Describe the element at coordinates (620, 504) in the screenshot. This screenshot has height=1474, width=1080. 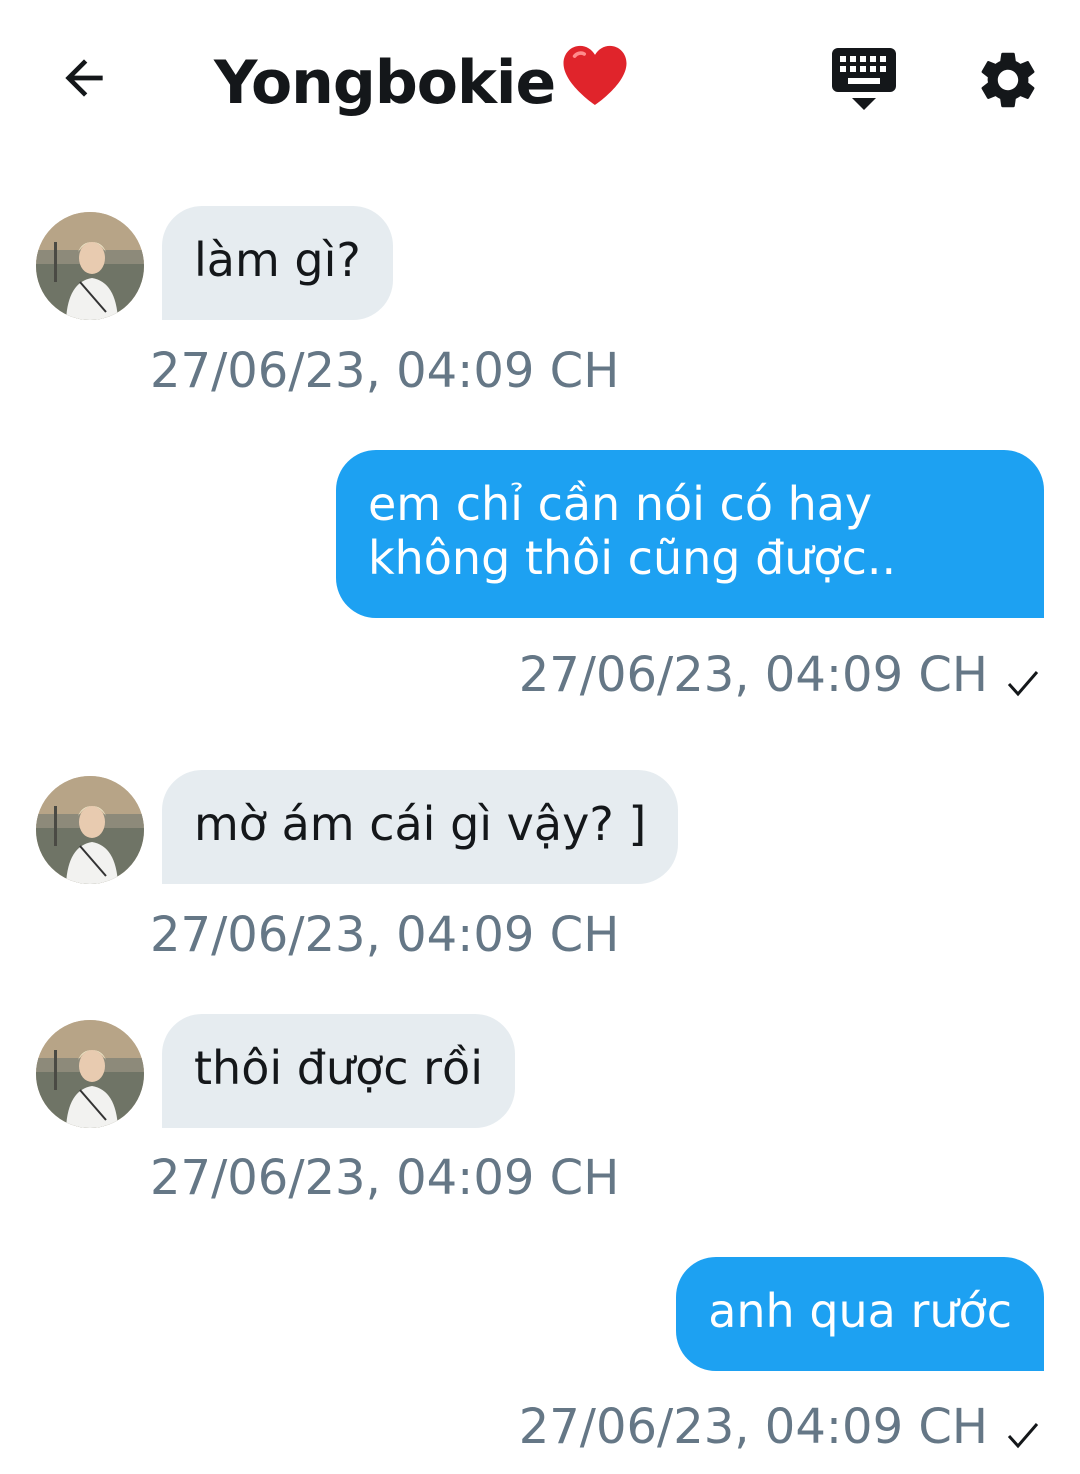
I see `message-text-line: em chỉ cần nói có hay` at that location.